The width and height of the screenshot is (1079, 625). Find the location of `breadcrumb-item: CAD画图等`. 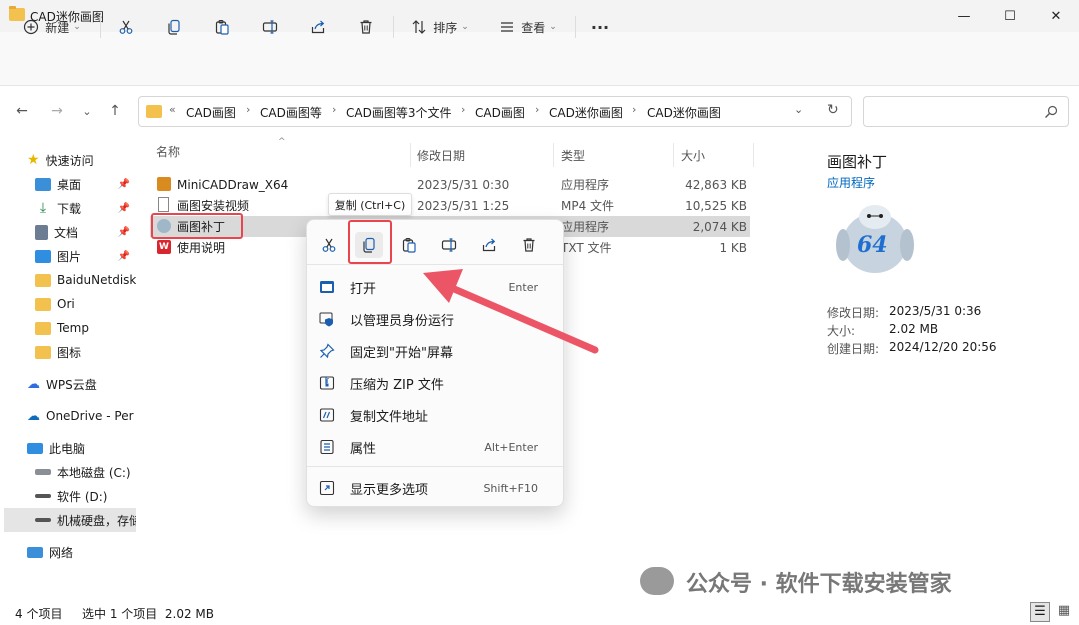

breadcrumb-item: CAD画图等 is located at coordinates (291, 112).